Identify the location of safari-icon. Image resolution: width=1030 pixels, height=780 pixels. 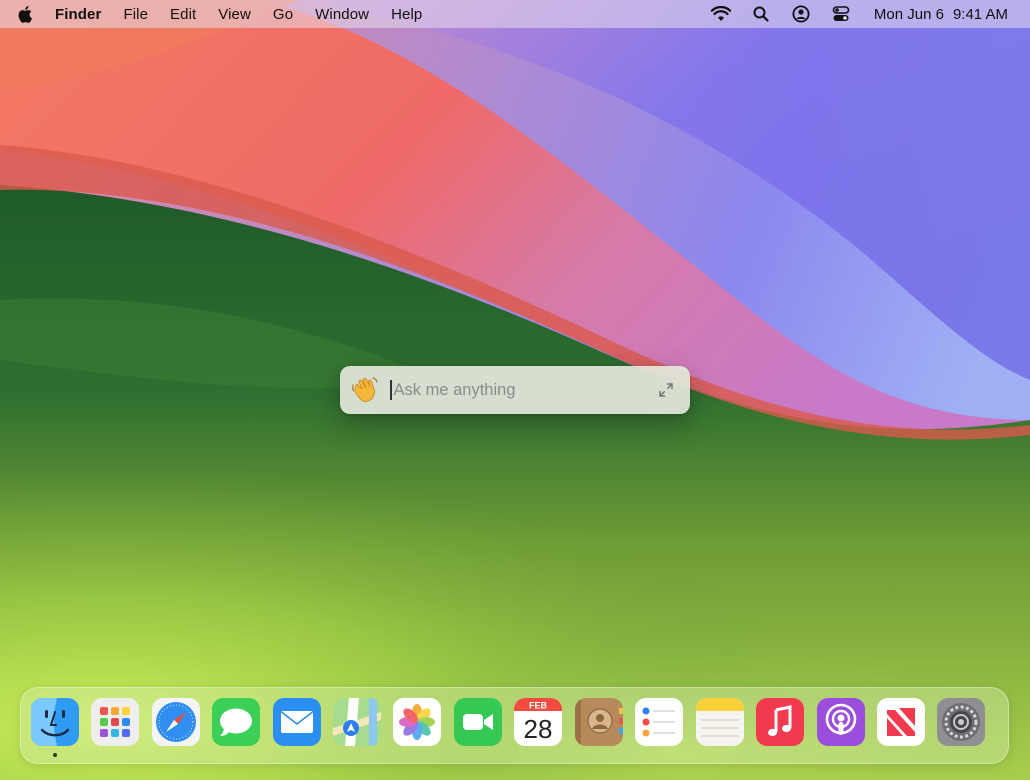
(176, 722).